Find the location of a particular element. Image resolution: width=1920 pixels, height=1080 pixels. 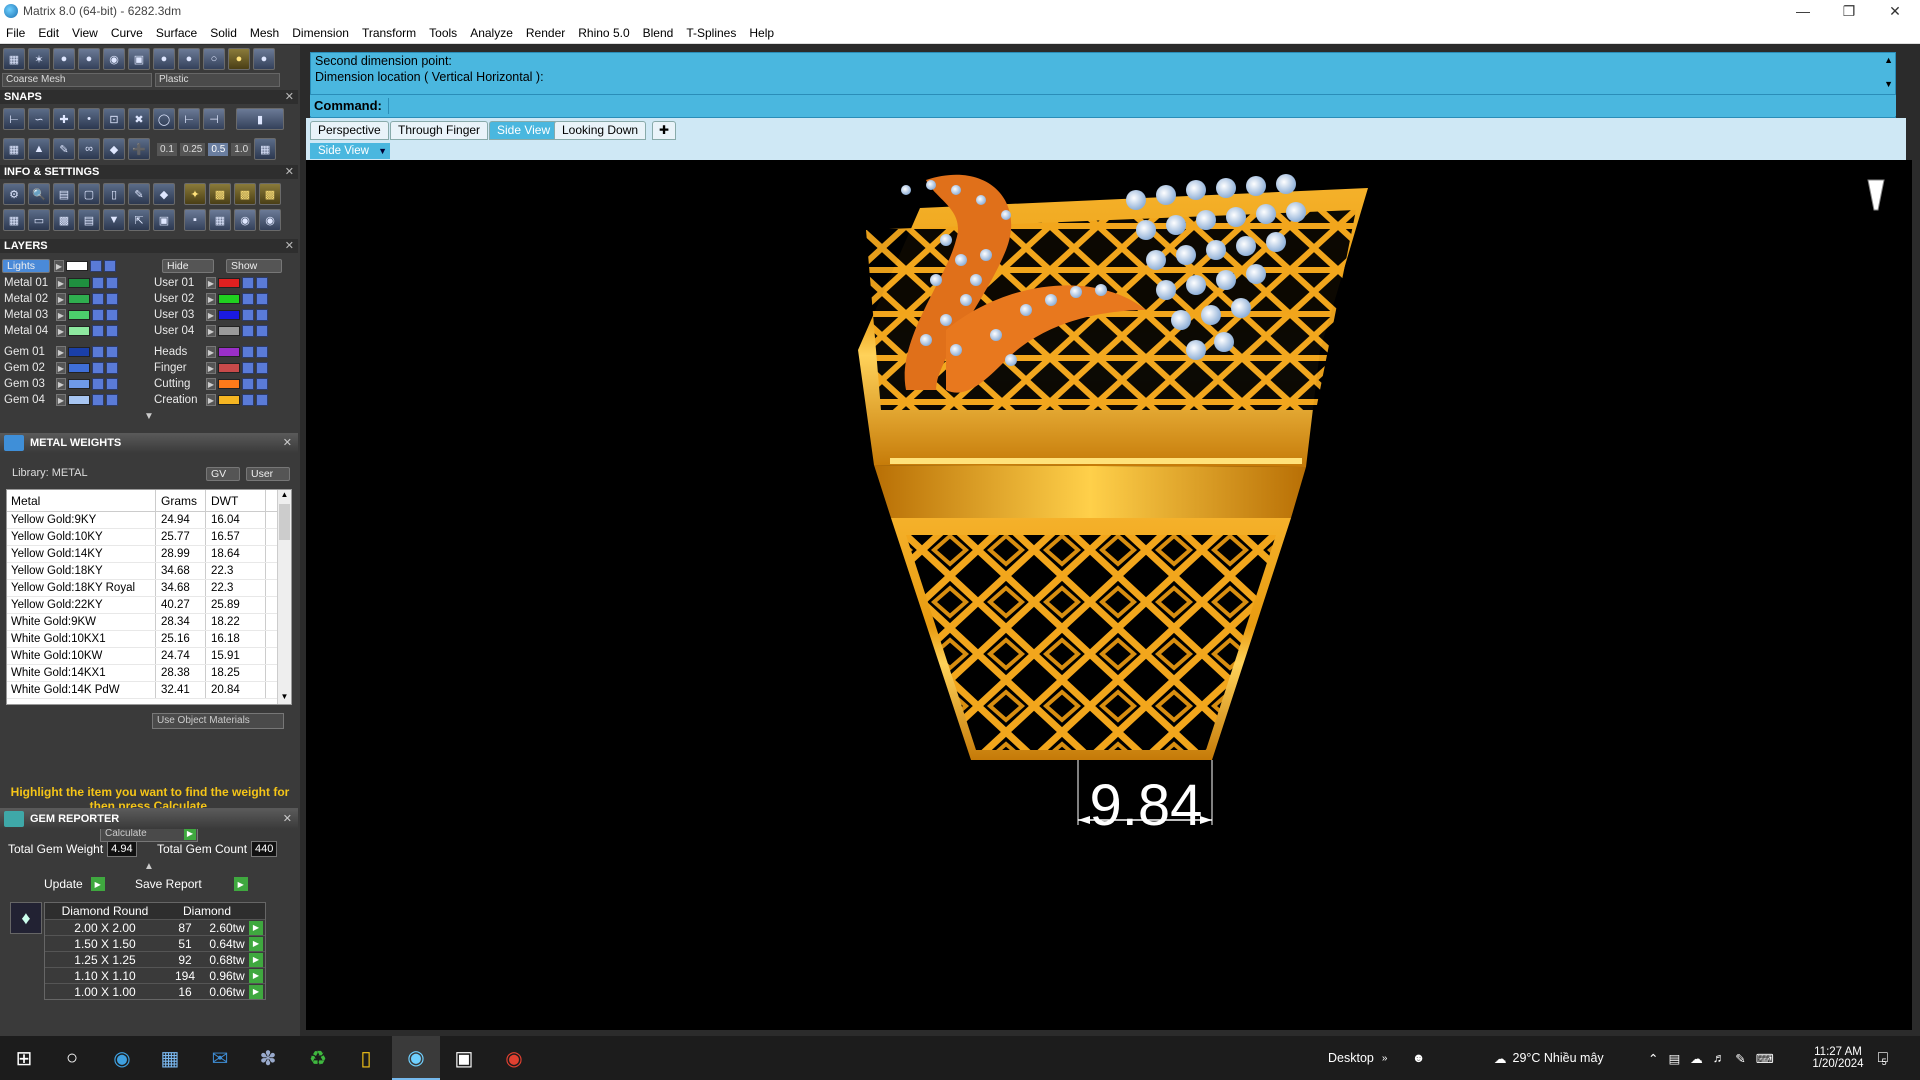

tool-c-icon: ▩ is located at coordinates (245, 194).